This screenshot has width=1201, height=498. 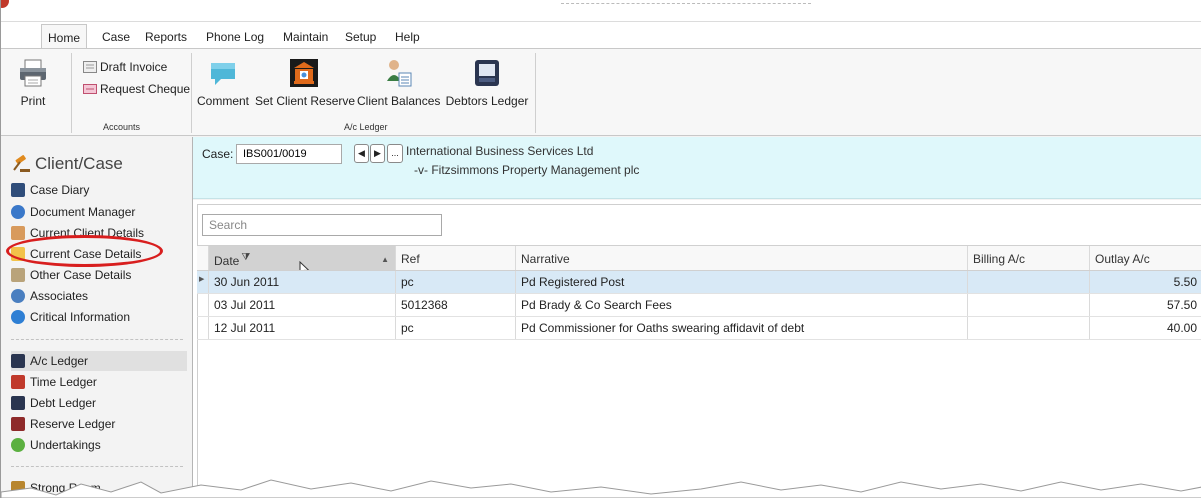 I want to click on debtors-ledger-button: Debtors Ledger, so click(x=487, y=82).